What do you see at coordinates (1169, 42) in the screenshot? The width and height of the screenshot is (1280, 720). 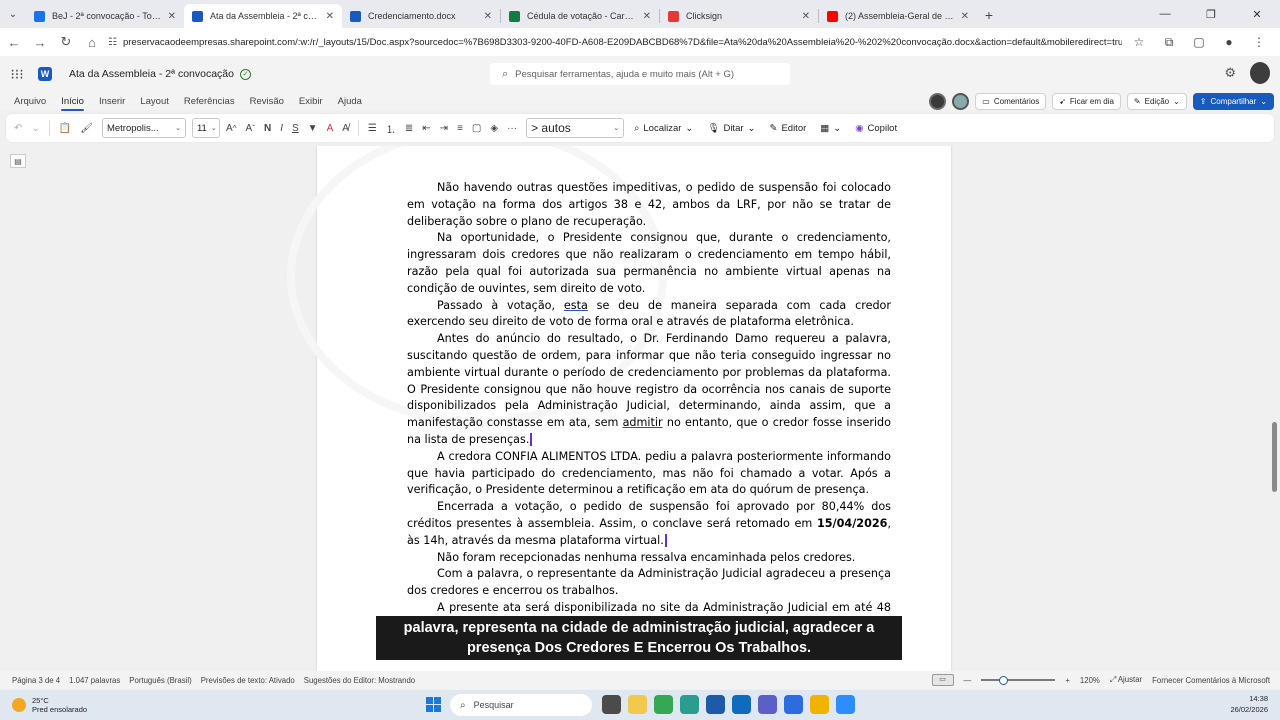 I see `extensions-icon: ⧉` at bounding box center [1169, 42].